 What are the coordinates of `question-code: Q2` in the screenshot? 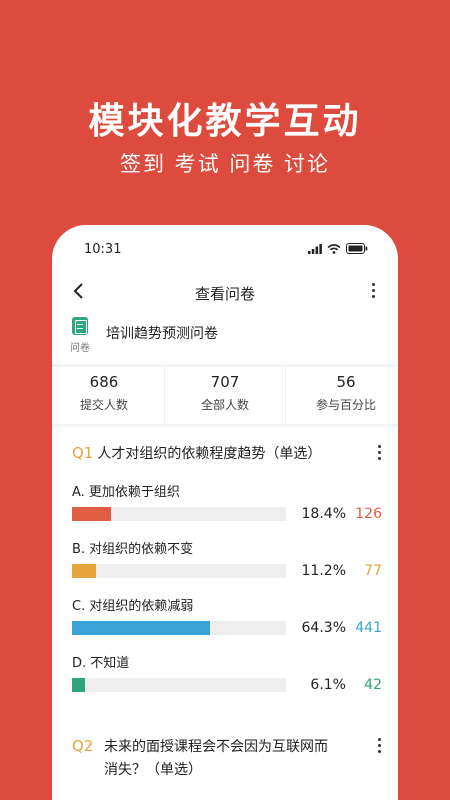 It's located at (84, 745).